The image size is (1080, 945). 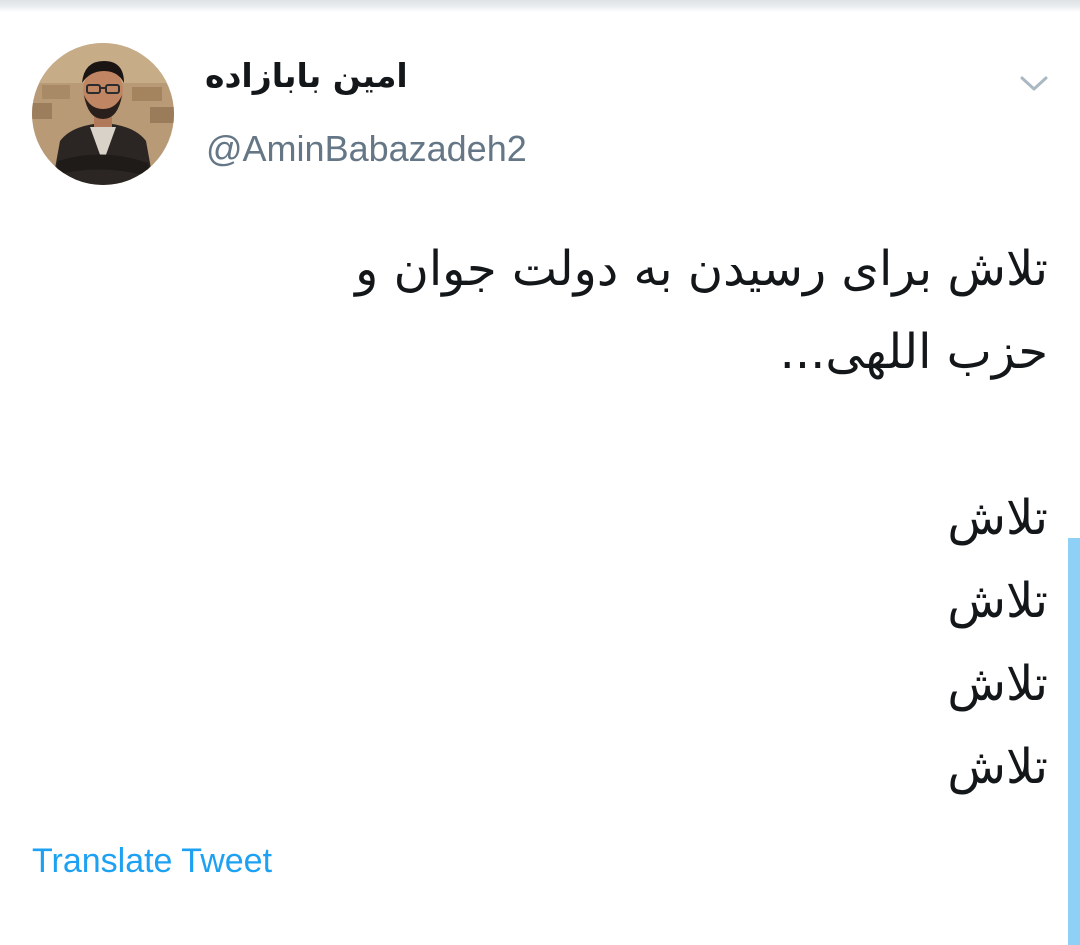 I want to click on avatar-photo, so click(x=103, y=114).